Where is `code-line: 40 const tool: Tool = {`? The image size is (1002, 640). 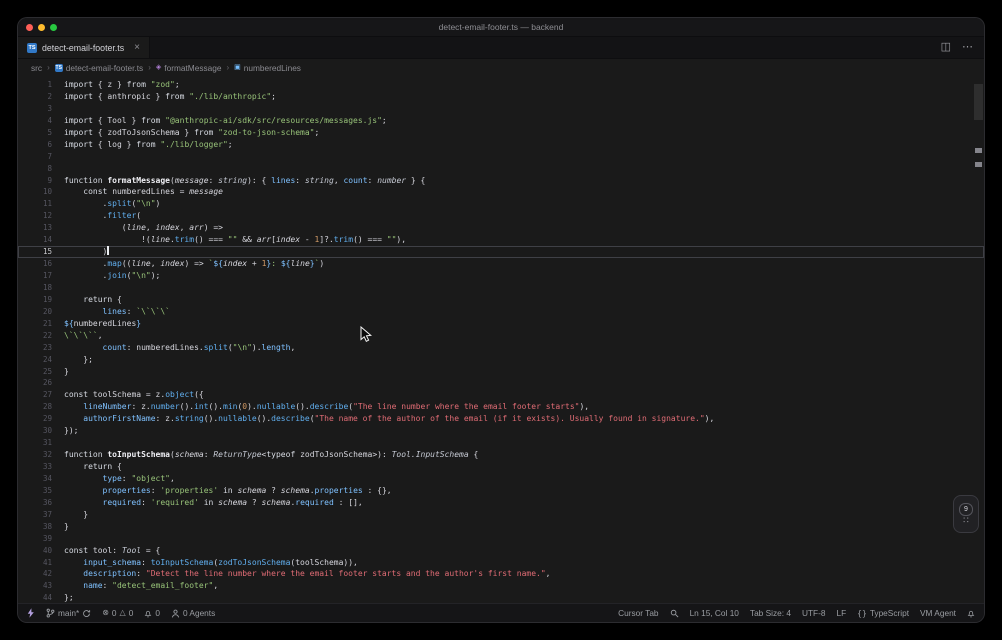
code-line: 40 const tool: Tool = { is located at coordinates (501, 551).